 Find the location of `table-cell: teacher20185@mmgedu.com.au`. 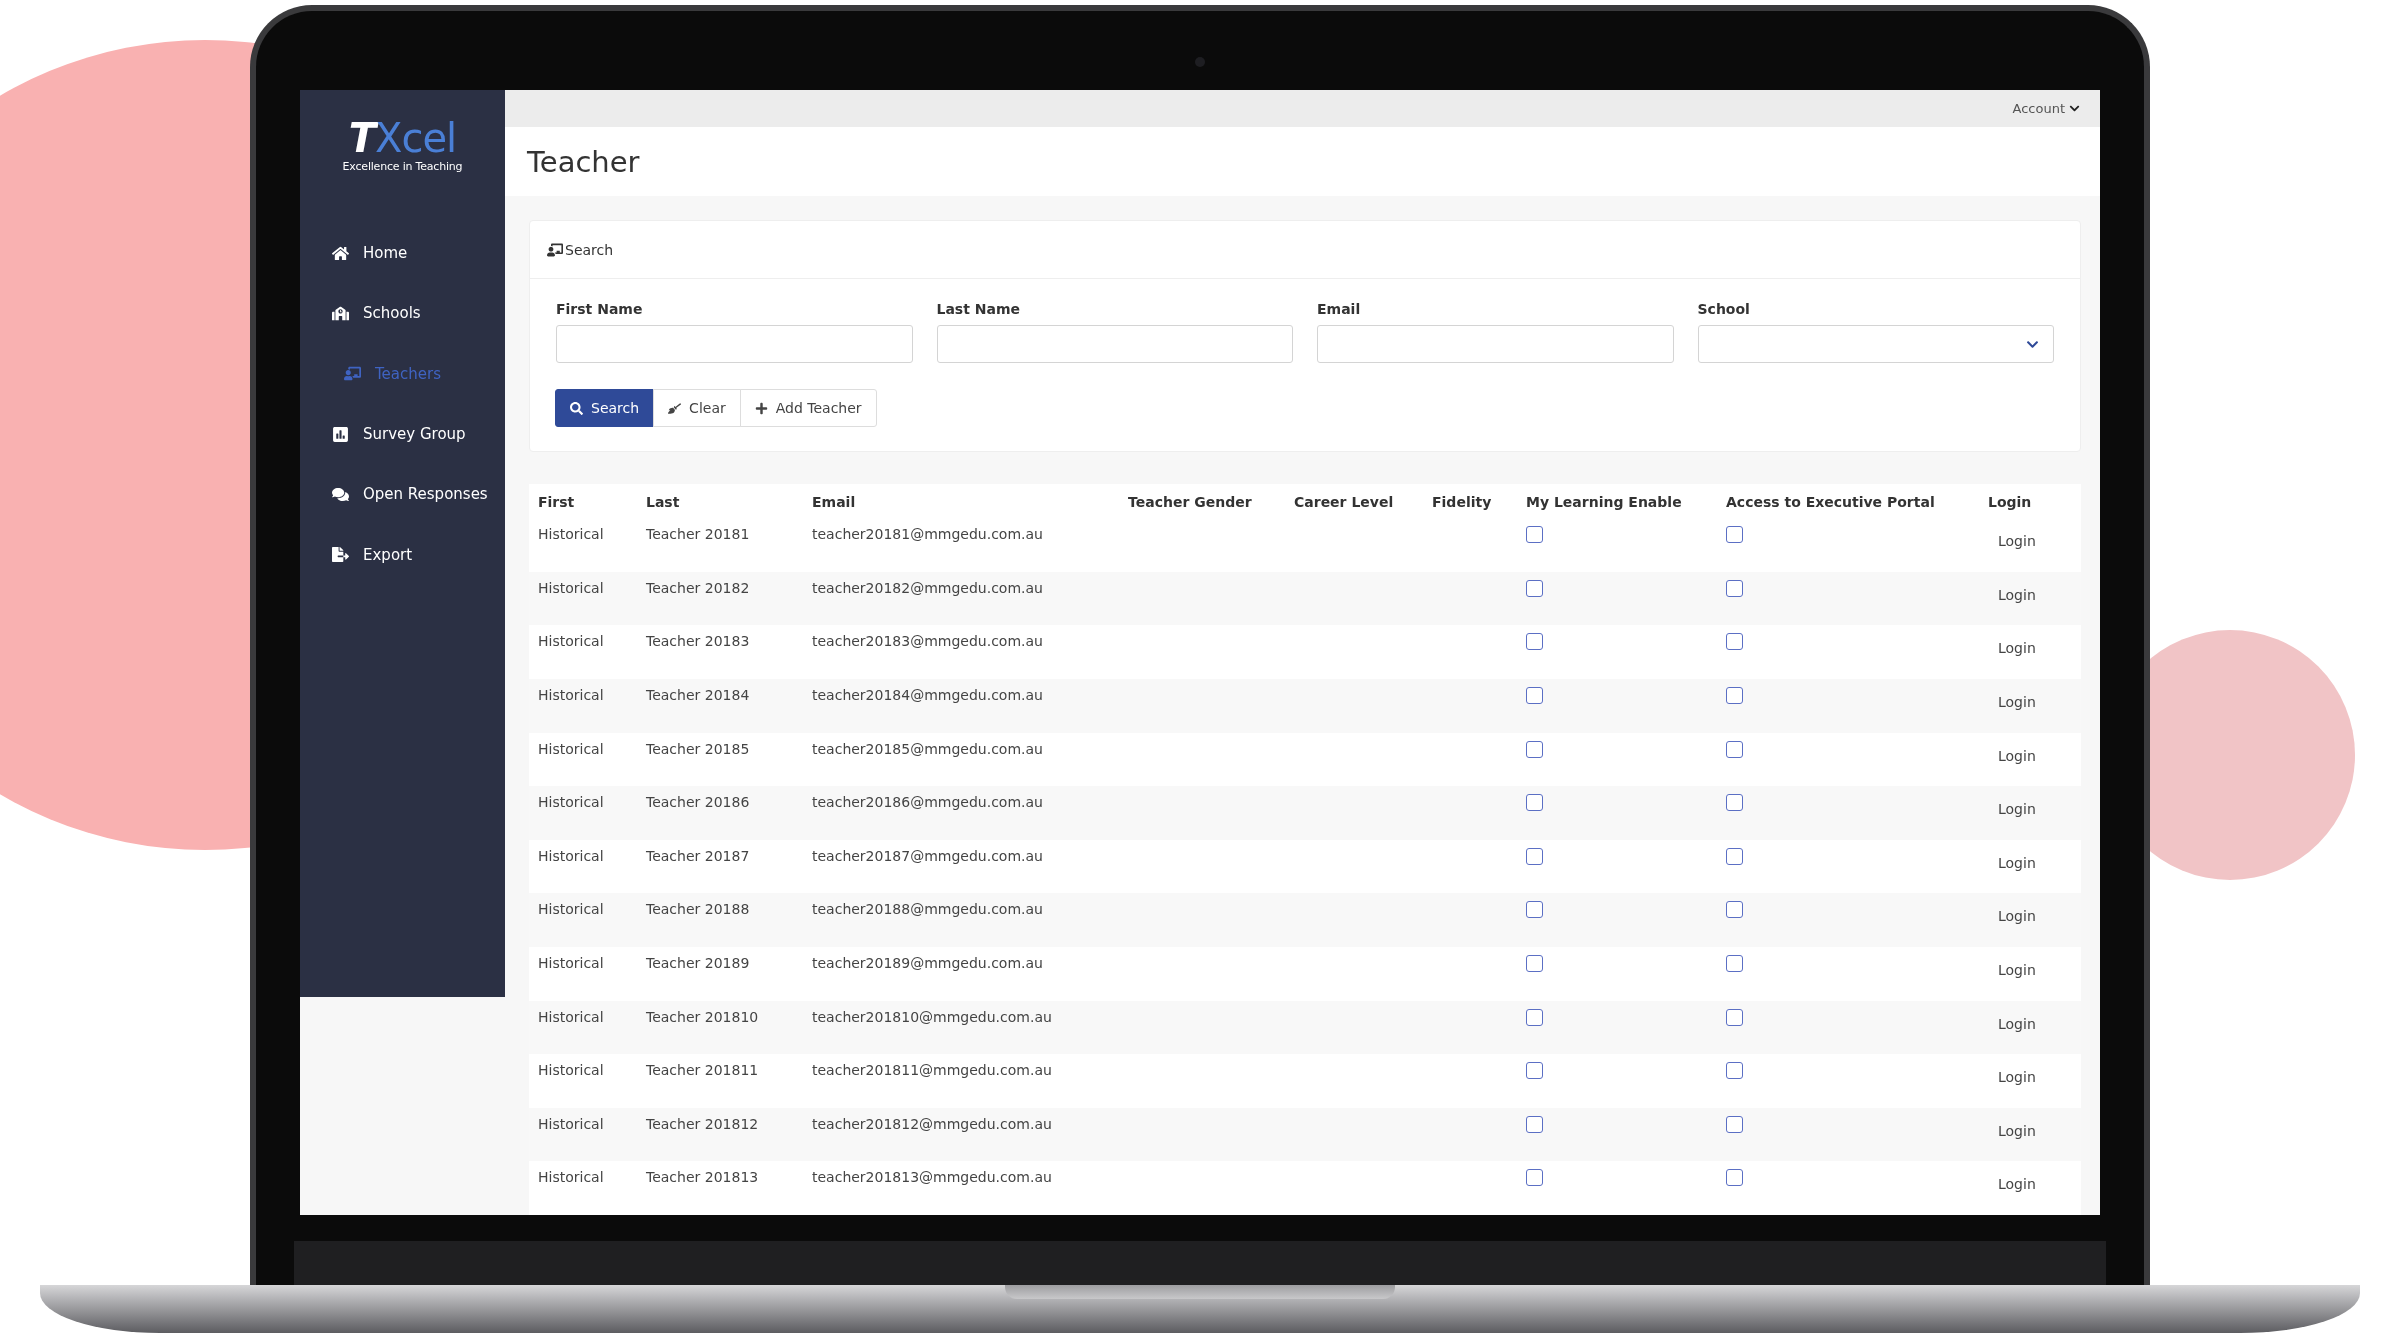

table-cell: teacher20185@mmgedu.com.au is located at coordinates (961, 759).